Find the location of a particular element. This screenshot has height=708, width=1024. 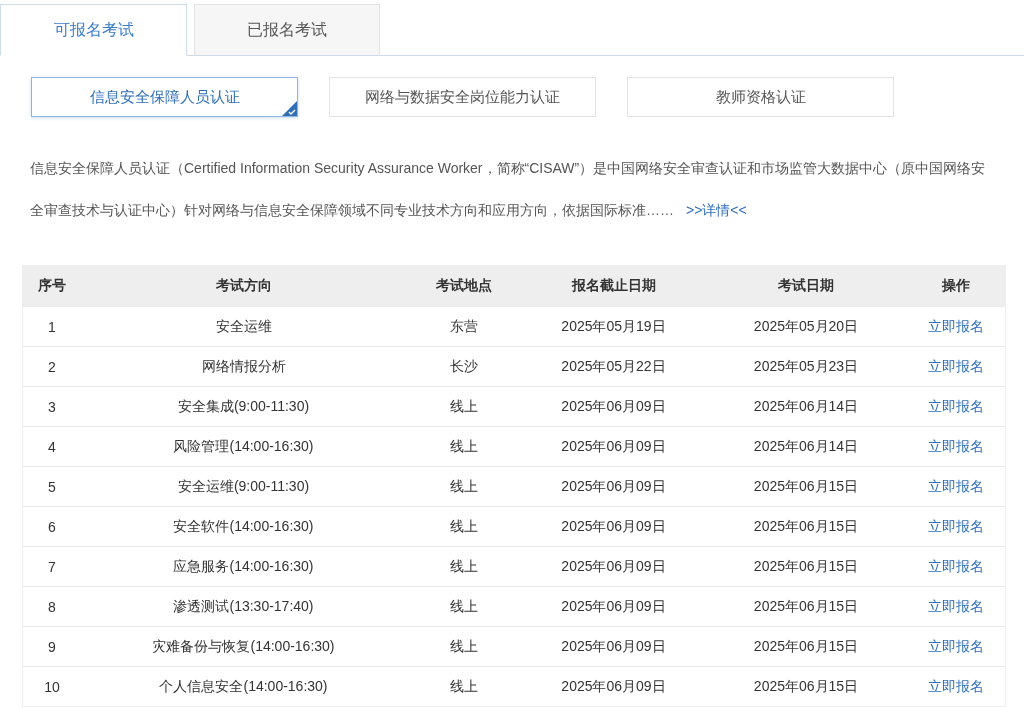

table-cell-text: 安全集成(9:00-11:30) is located at coordinates (243, 406).